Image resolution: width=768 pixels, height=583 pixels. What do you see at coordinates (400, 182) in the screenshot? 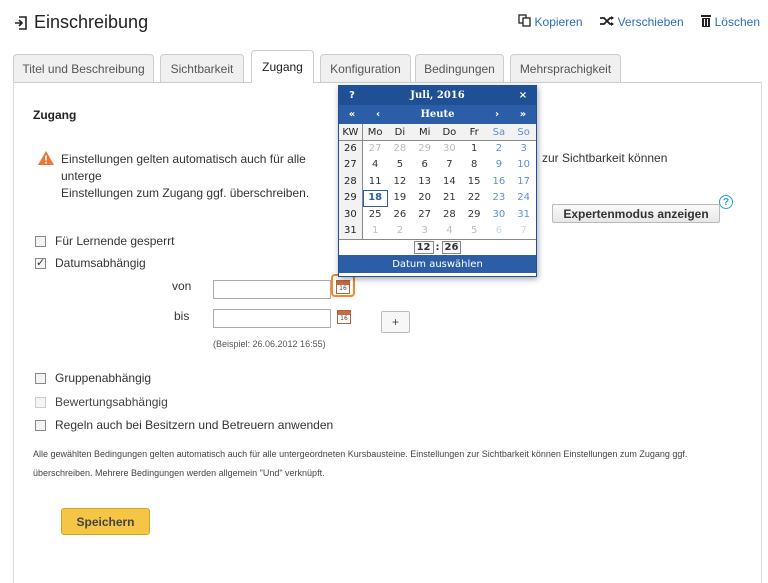
I see `calendar-day: 12` at bounding box center [400, 182].